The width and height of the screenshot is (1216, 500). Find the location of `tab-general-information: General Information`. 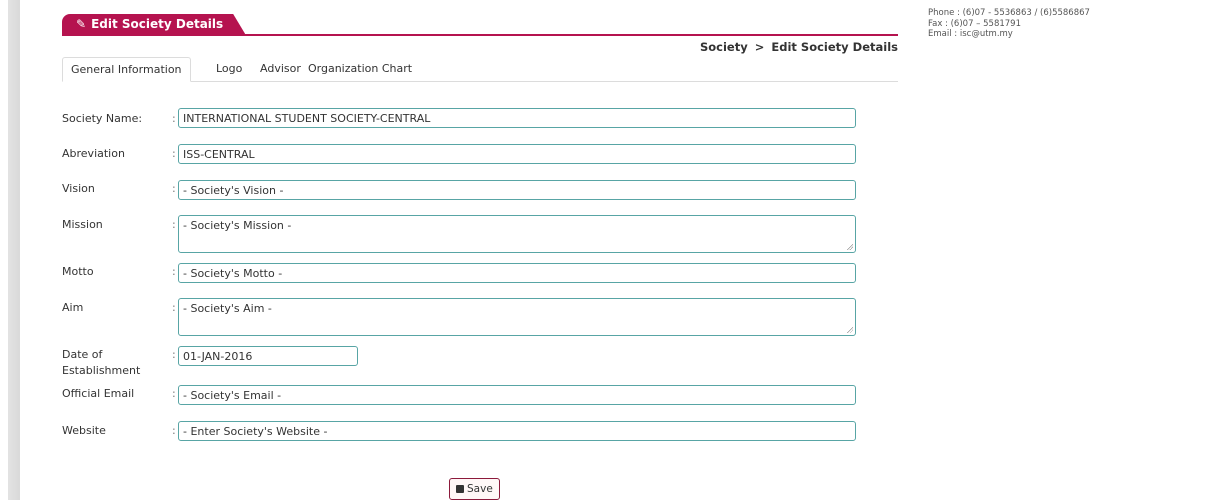

tab-general-information: General Information is located at coordinates (126, 69).